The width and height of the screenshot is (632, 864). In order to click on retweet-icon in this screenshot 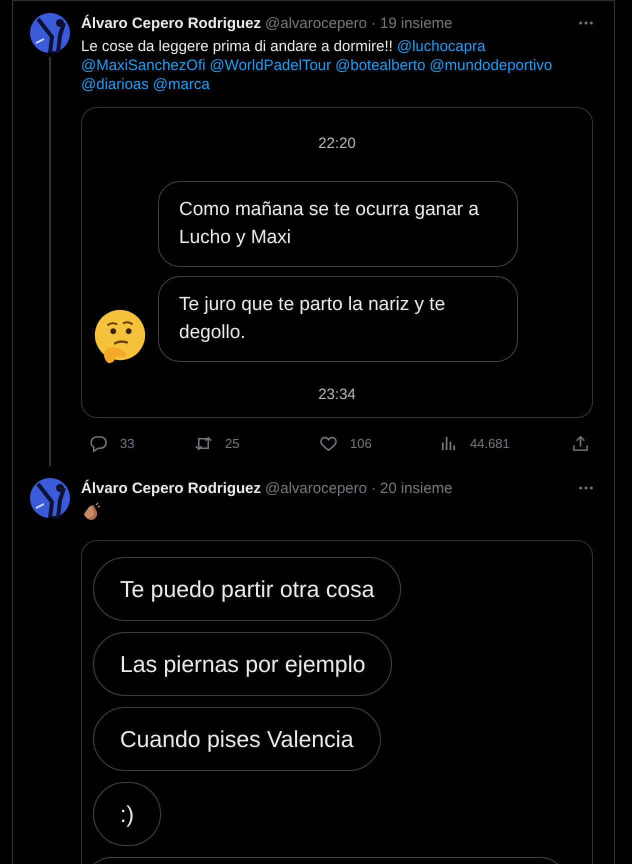, I will do `click(203, 443)`.